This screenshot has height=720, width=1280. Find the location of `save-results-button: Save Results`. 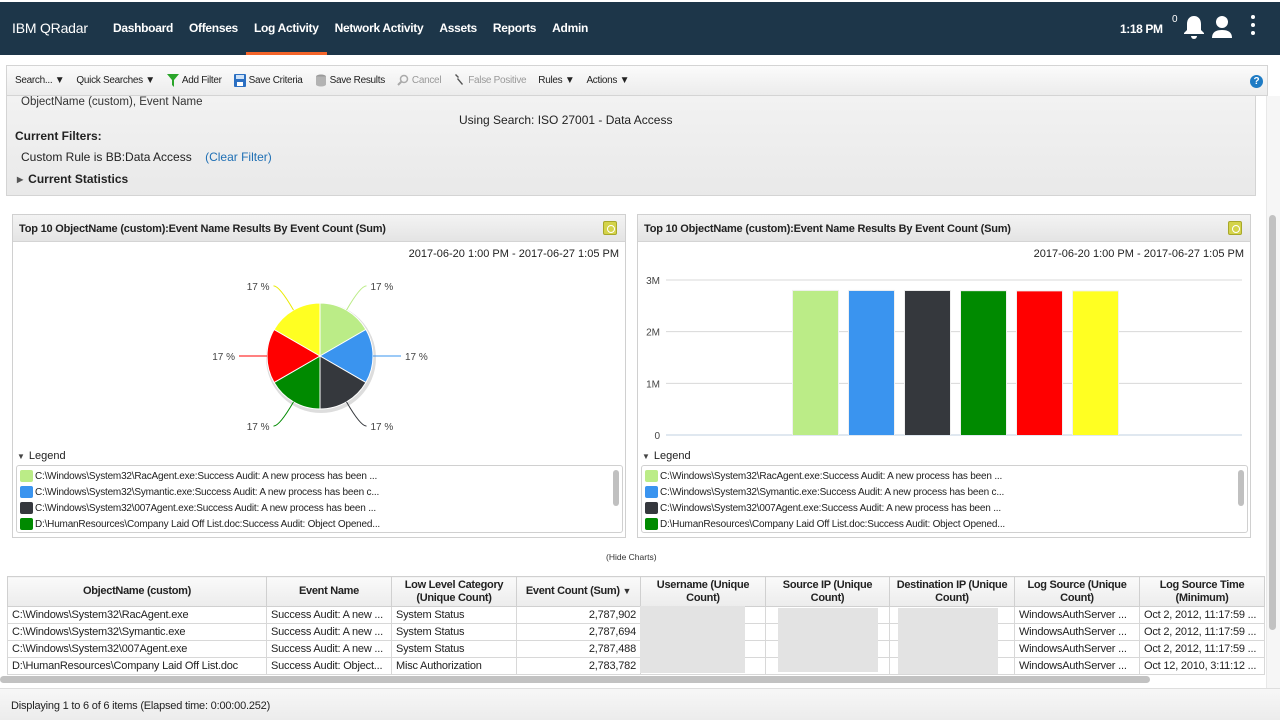

save-results-button: Save Results is located at coordinates (350, 80).